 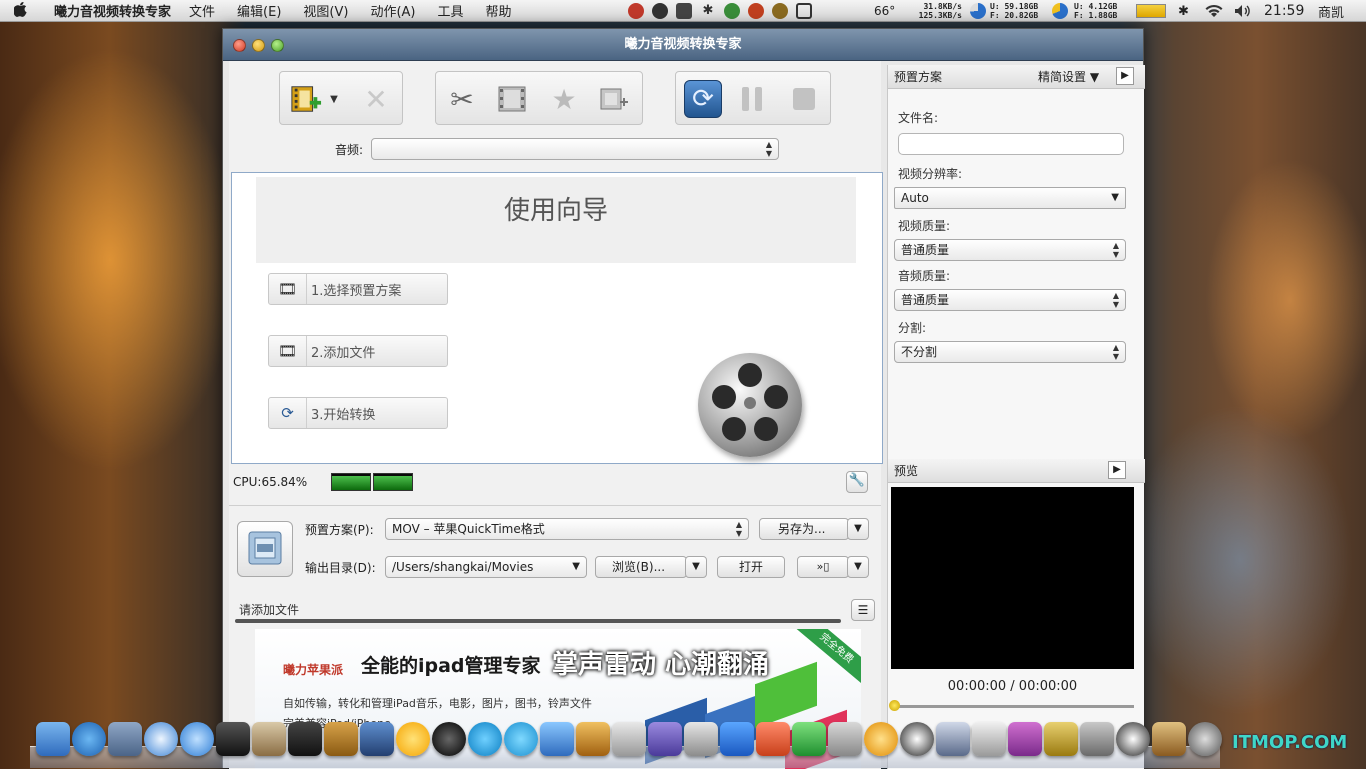 I want to click on resolution-select: Auto ▼, so click(x=1010, y=198).